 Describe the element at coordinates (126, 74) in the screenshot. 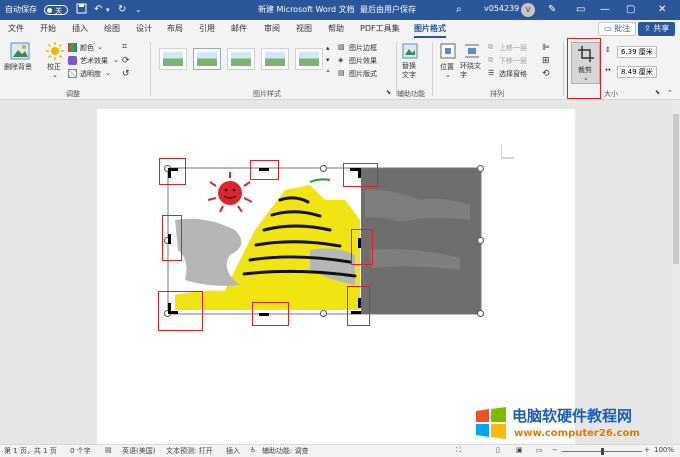

I see `reset-picture-icon: ↺` at that location.